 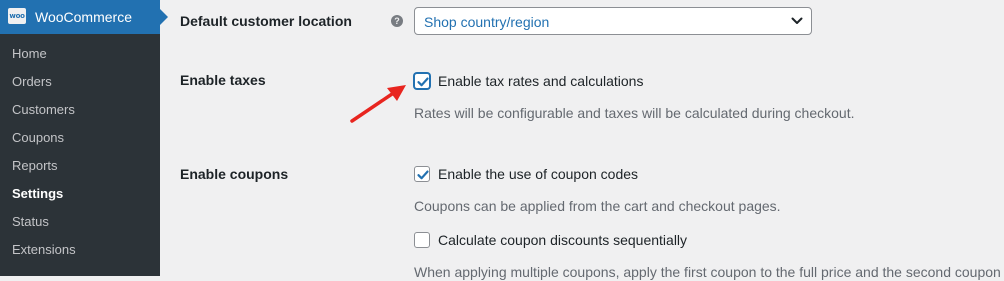 I want to click on enable-coupons-label: Enable coupons, so click(x=234, y=174).